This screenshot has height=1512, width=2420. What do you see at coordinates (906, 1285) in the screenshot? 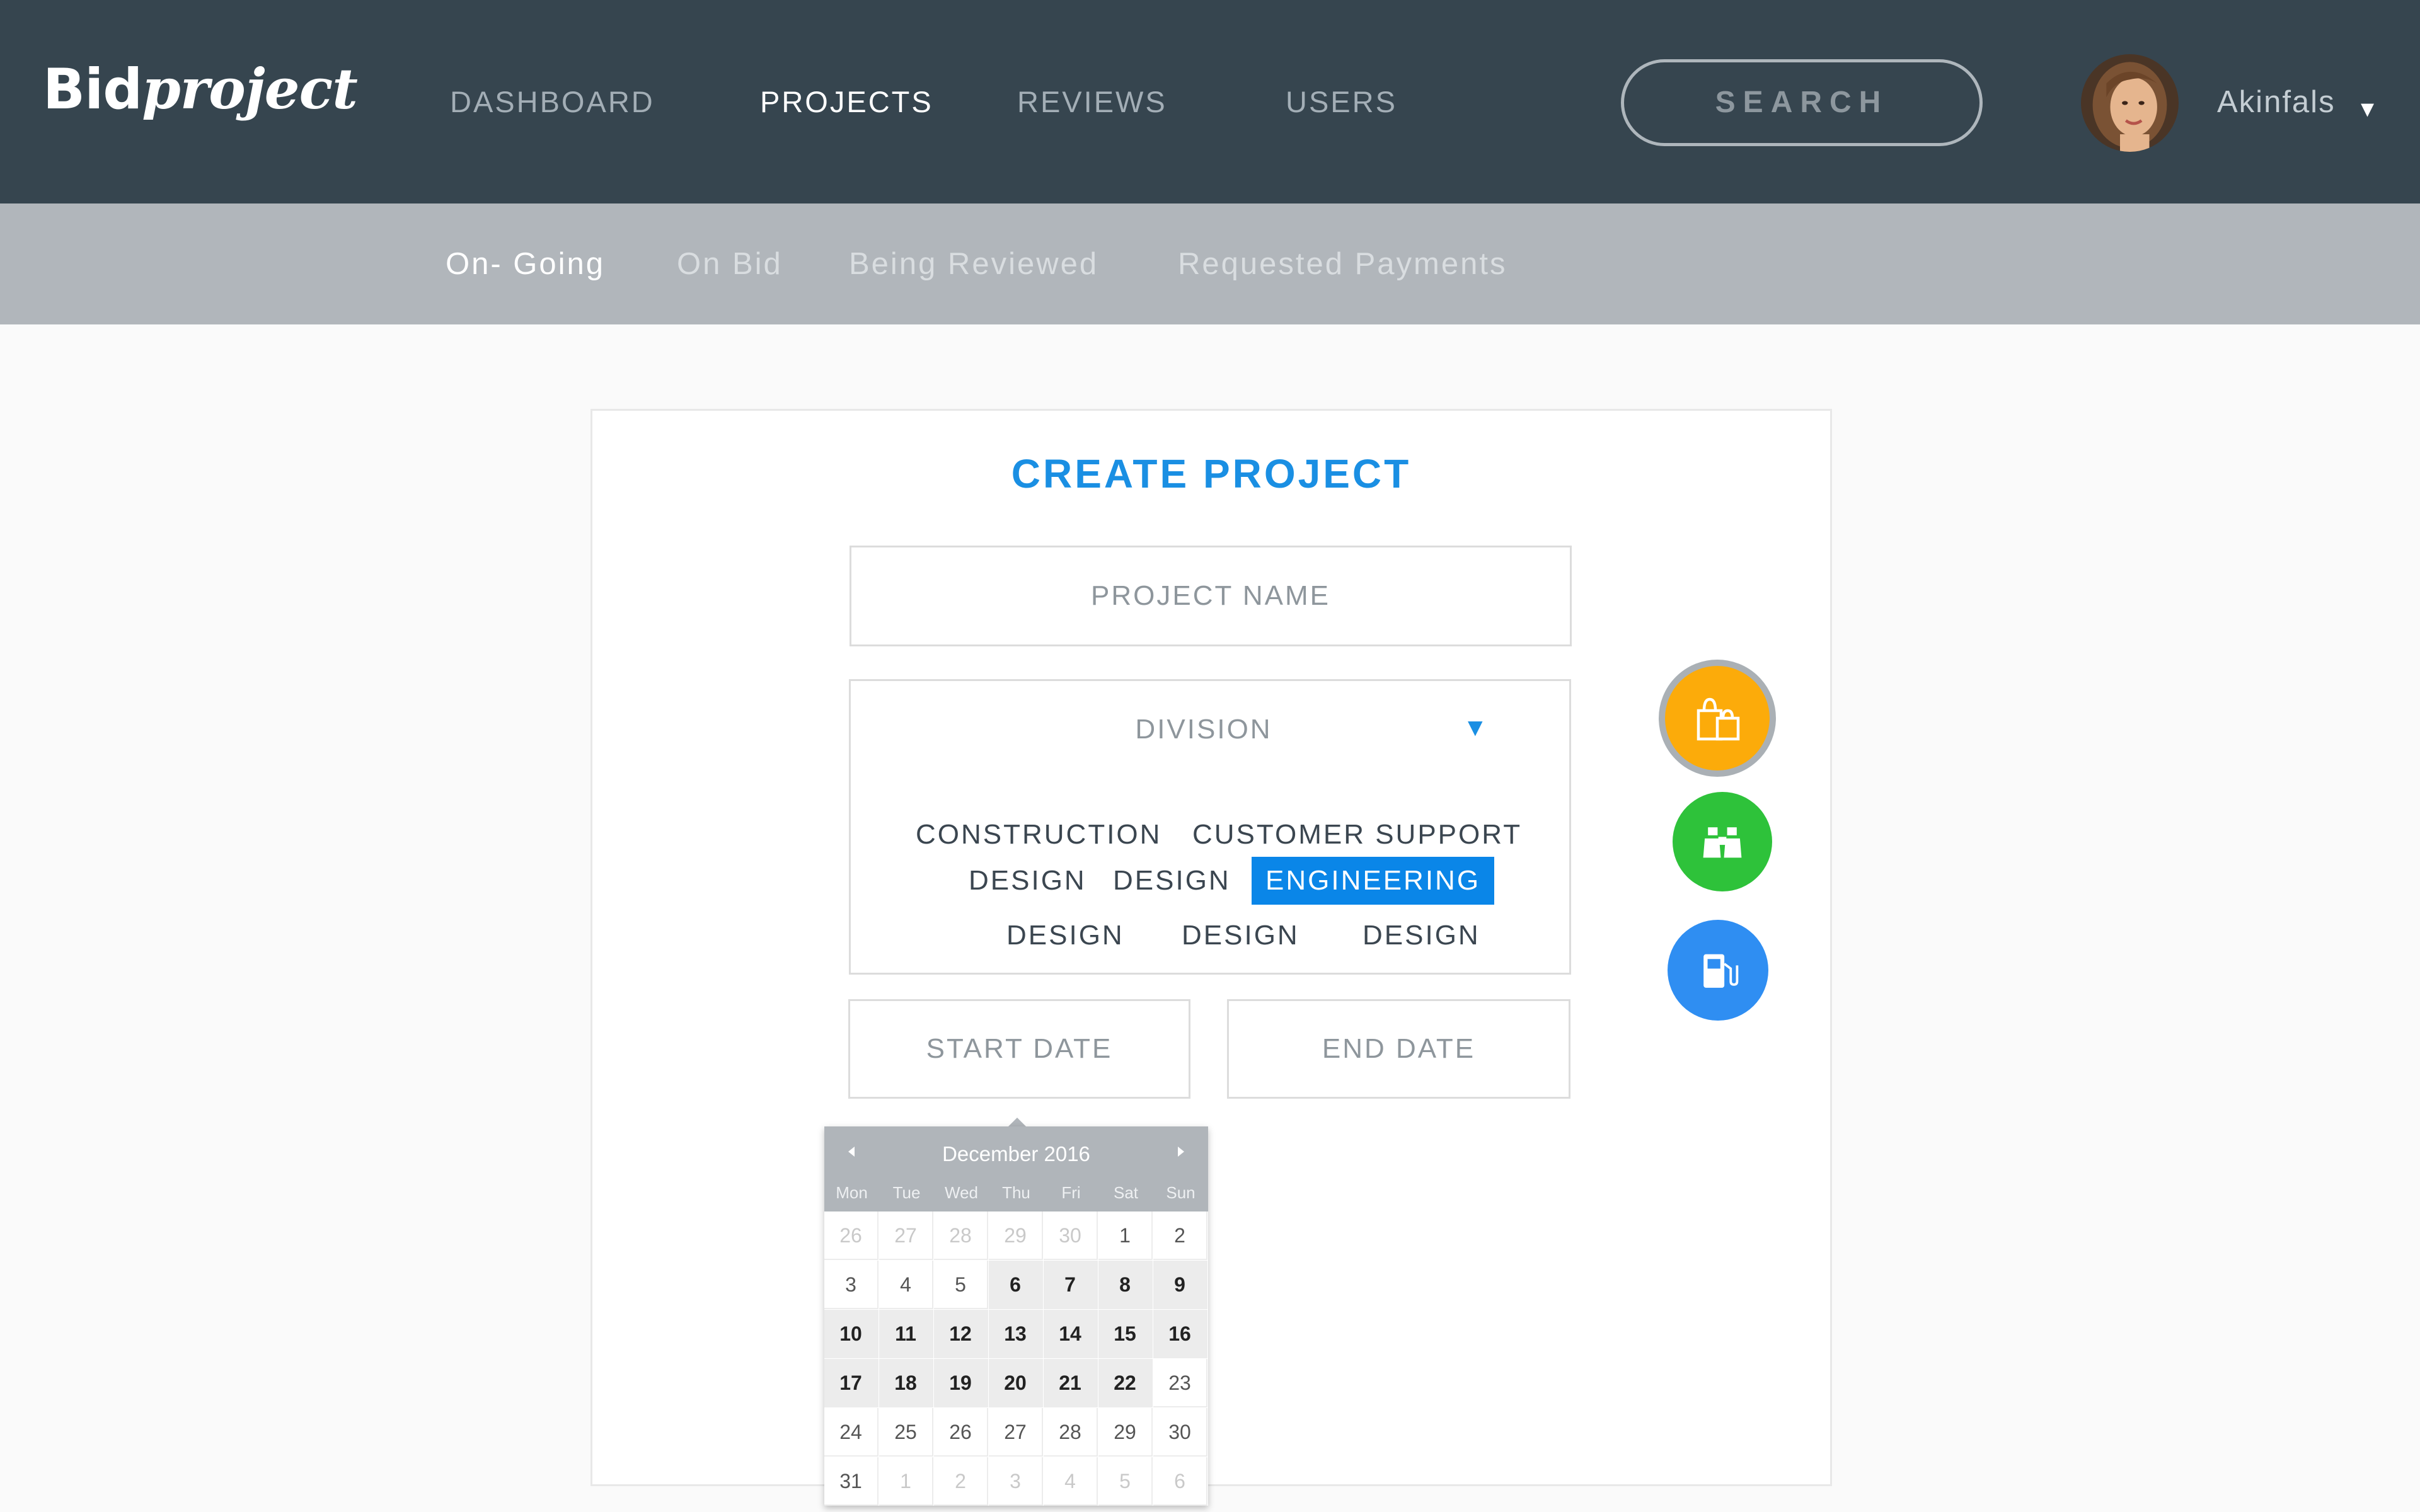
I see `calendar-day: 4` at bounding box center [906, 1285].